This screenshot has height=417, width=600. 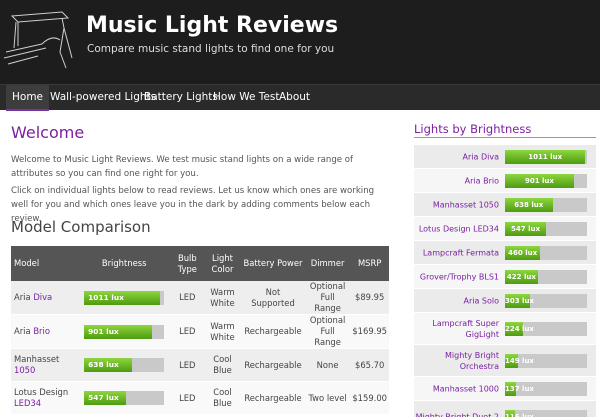 I want to click on brightness-bar: 1011 lux, so click(x=124, y=297).